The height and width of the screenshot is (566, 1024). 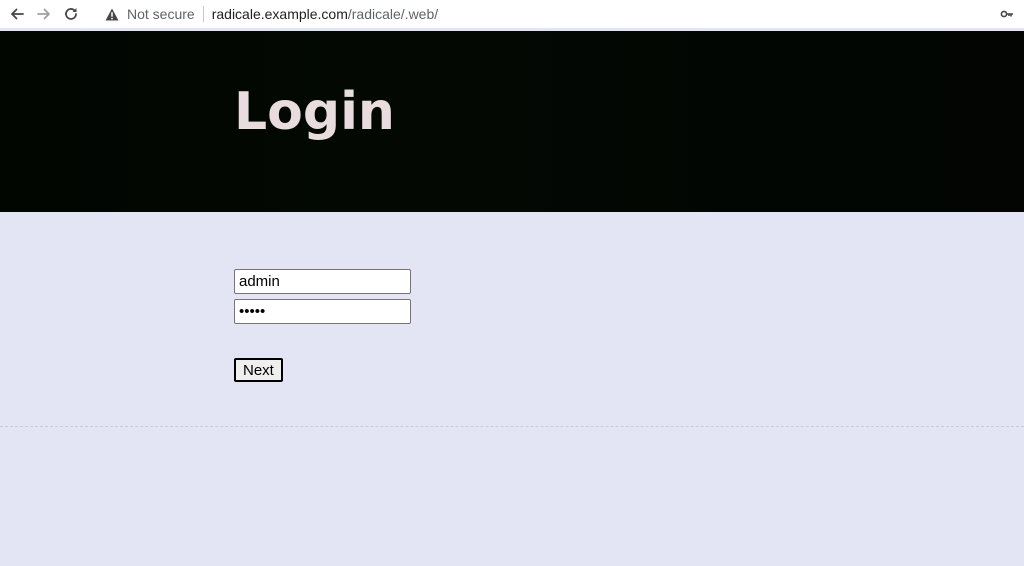 What do you see at coordinates (314, 112) in the screenshot?
I see `page-title: Login` at bounding box center [314, 112].